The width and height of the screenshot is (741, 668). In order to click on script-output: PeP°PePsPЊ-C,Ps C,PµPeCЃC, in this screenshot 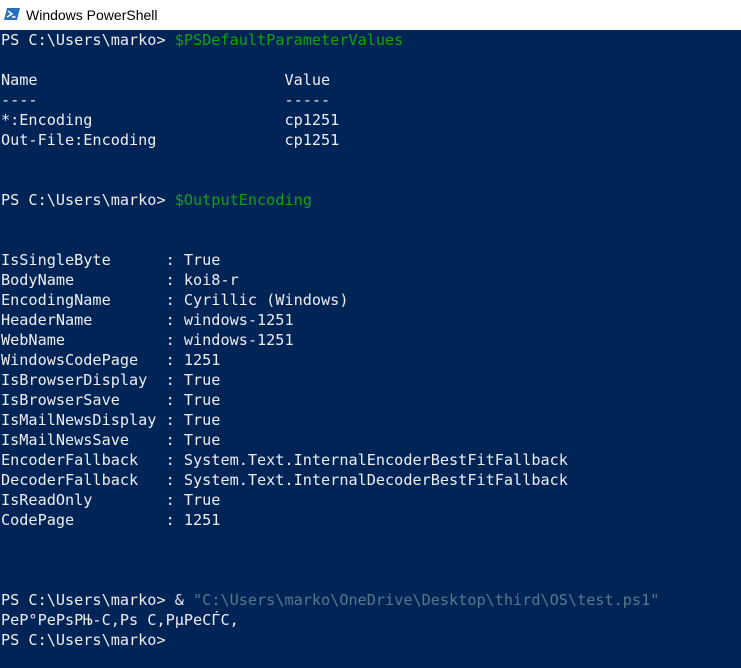, I will do `click(120, 620)`.